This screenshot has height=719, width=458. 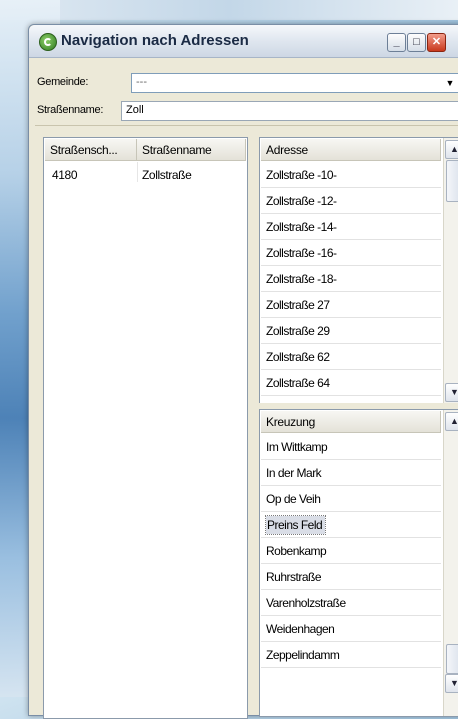 I want to click on list-item-selected: Preins Feld, so click(x=351, y=525).